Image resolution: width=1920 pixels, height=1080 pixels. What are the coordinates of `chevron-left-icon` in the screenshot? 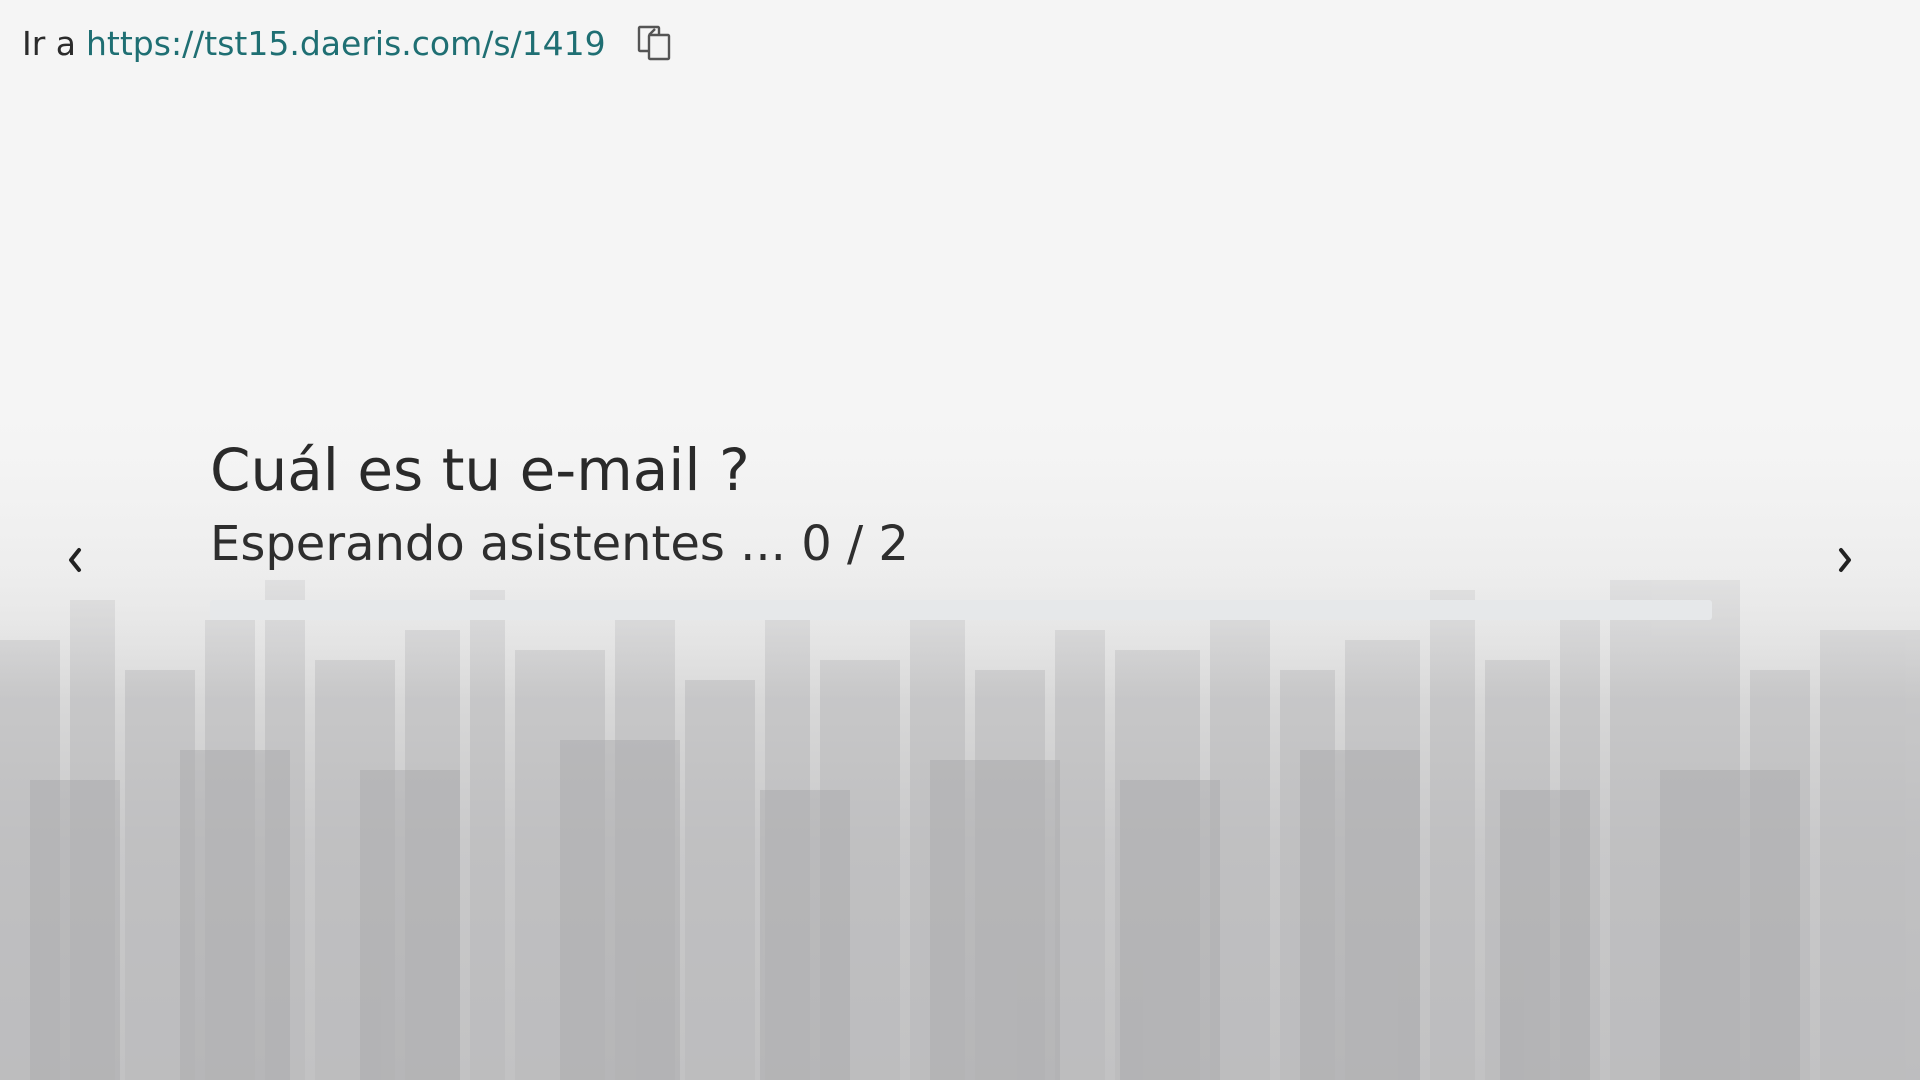 It's located at (75, 560).